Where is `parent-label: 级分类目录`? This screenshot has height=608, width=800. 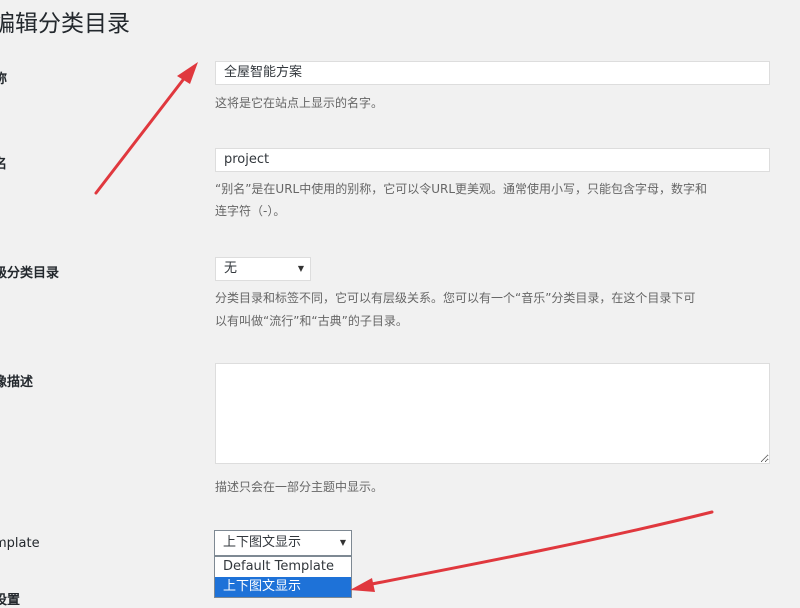
parent-label: 级分类目录 is located at coordinates (30, 273).